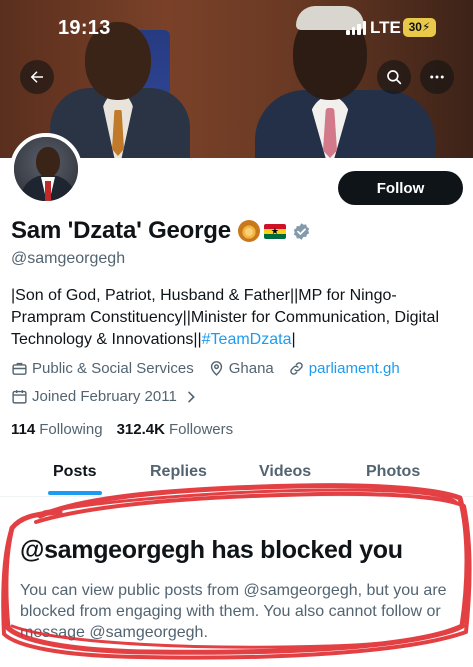 The image size is (473, 667). I want to click on category-item: Public & Social Services, so click(102, 368).